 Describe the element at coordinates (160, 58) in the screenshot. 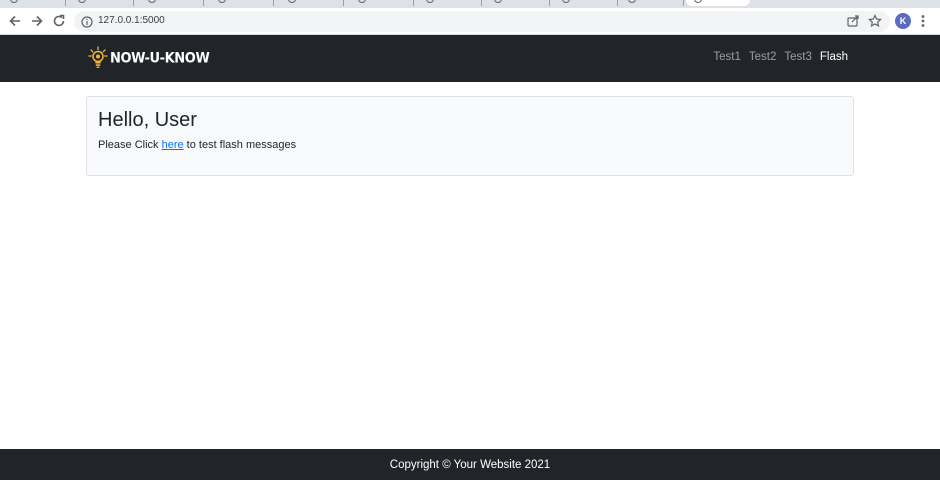

I see `brand-name: NOW-U-KNOW` at that location.